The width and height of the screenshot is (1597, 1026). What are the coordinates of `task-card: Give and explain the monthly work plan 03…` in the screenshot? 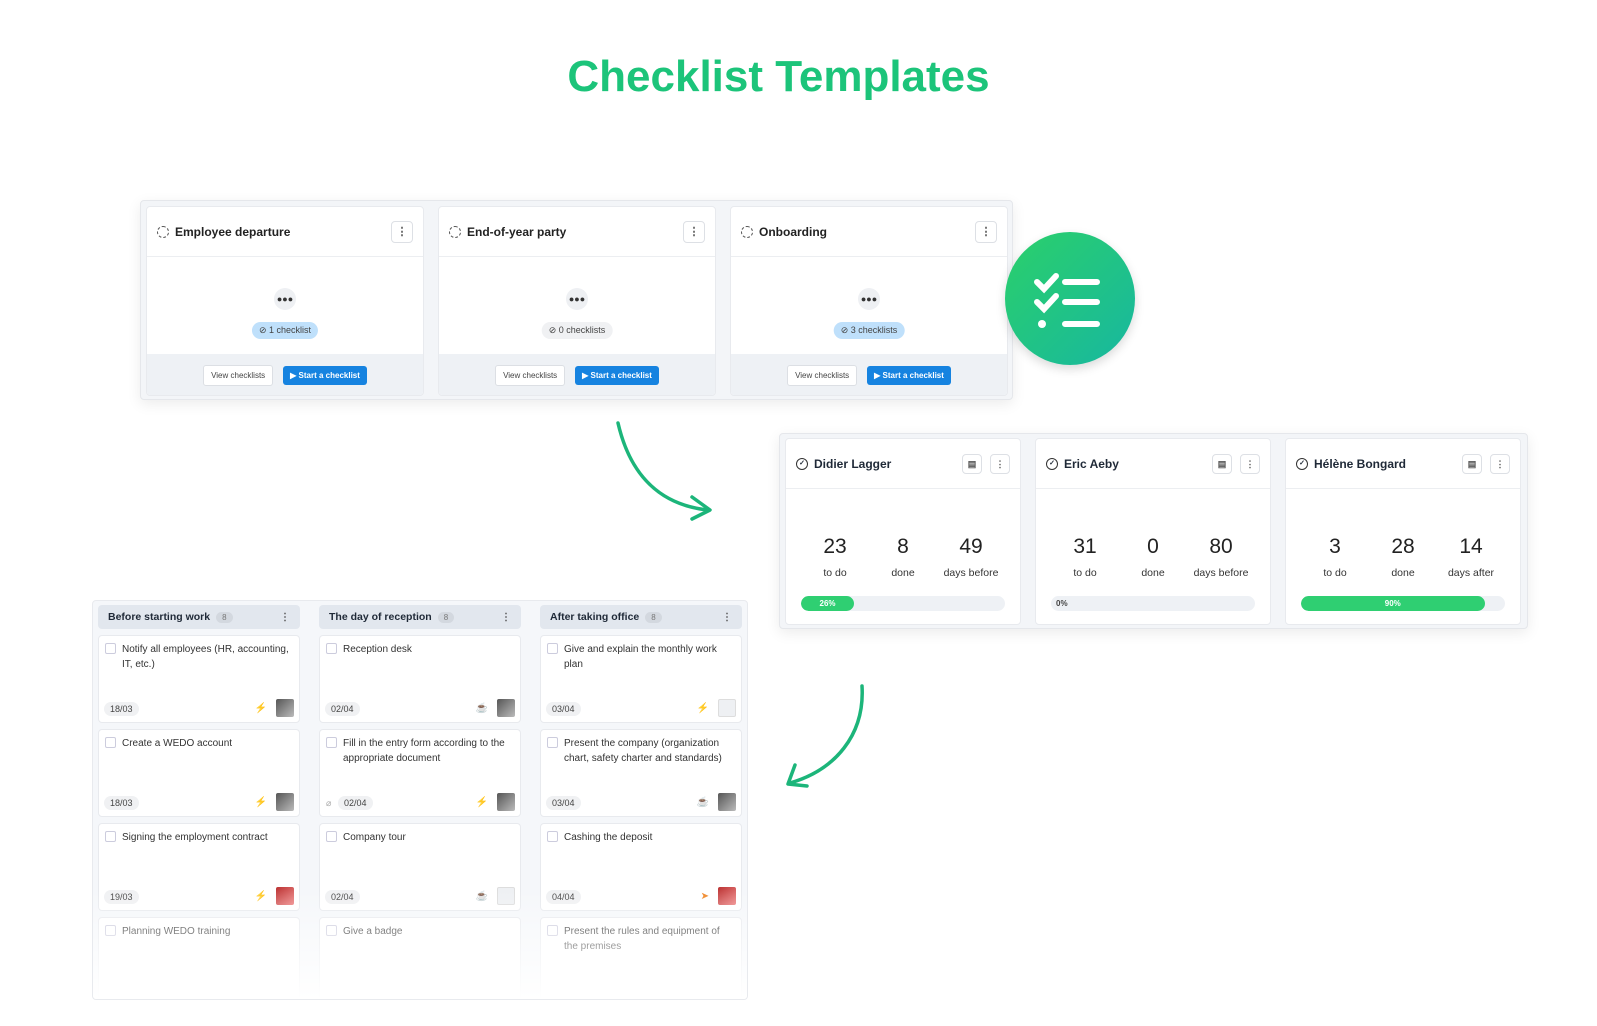 It's located at (641, 679).